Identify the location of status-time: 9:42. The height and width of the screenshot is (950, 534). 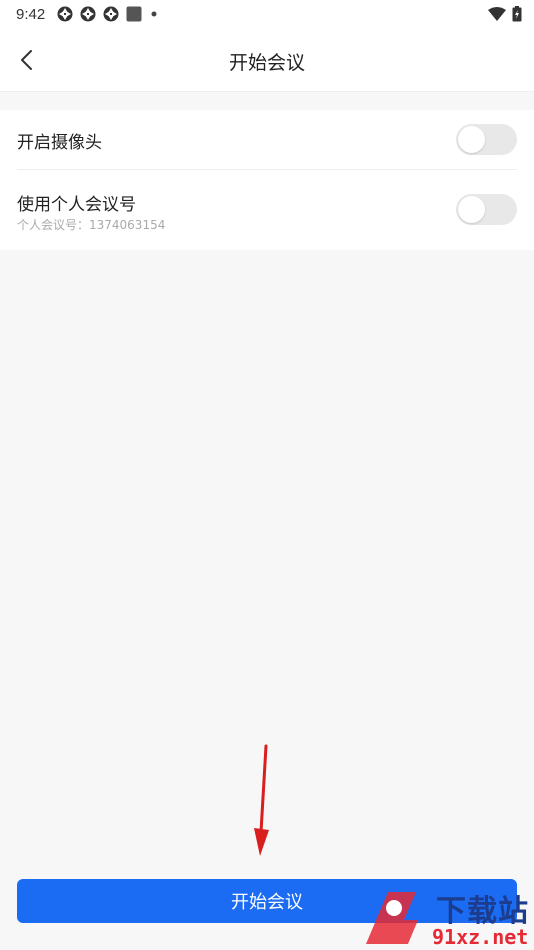
(31, 14).